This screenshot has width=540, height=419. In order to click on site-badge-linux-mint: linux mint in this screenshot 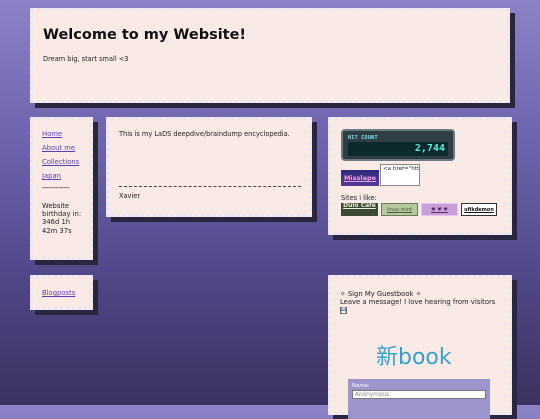, I will do `click(399, 209)`.